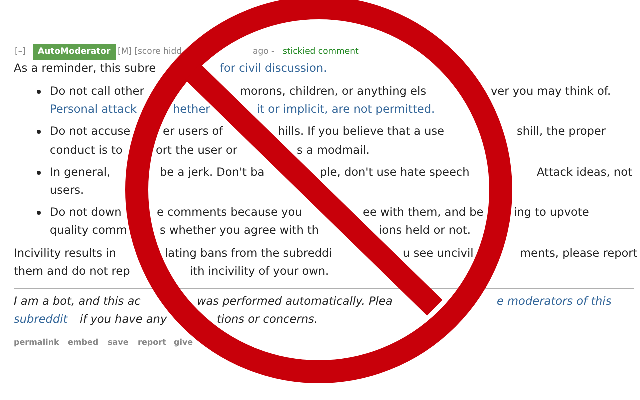 Image resolution: width=640 pixels, height=400 pixels. What do you see at coordinates (197, 151) in the screenshot?
I see `comment-text: ort the user or` at bounding box center [197, 151].